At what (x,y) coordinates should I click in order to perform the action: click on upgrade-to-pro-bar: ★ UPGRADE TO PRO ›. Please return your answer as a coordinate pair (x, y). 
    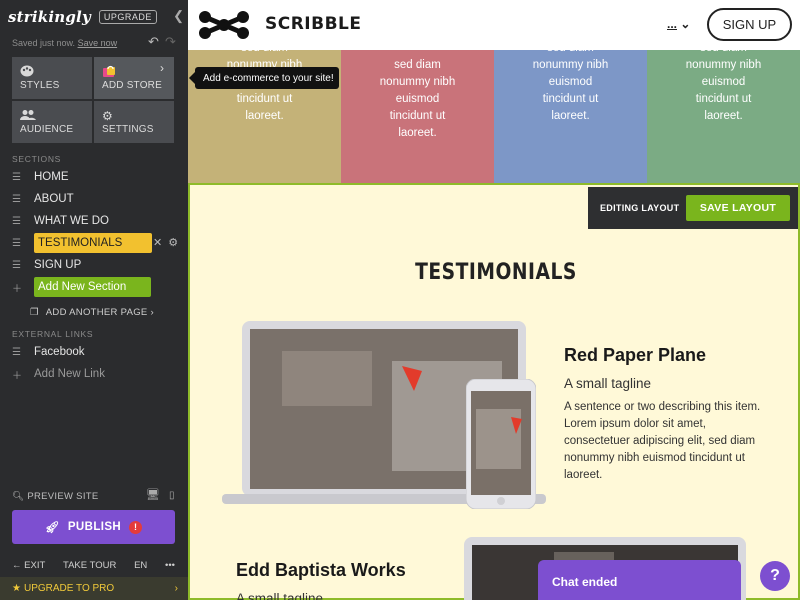
    Looking at the image, I should click on (94, 588).